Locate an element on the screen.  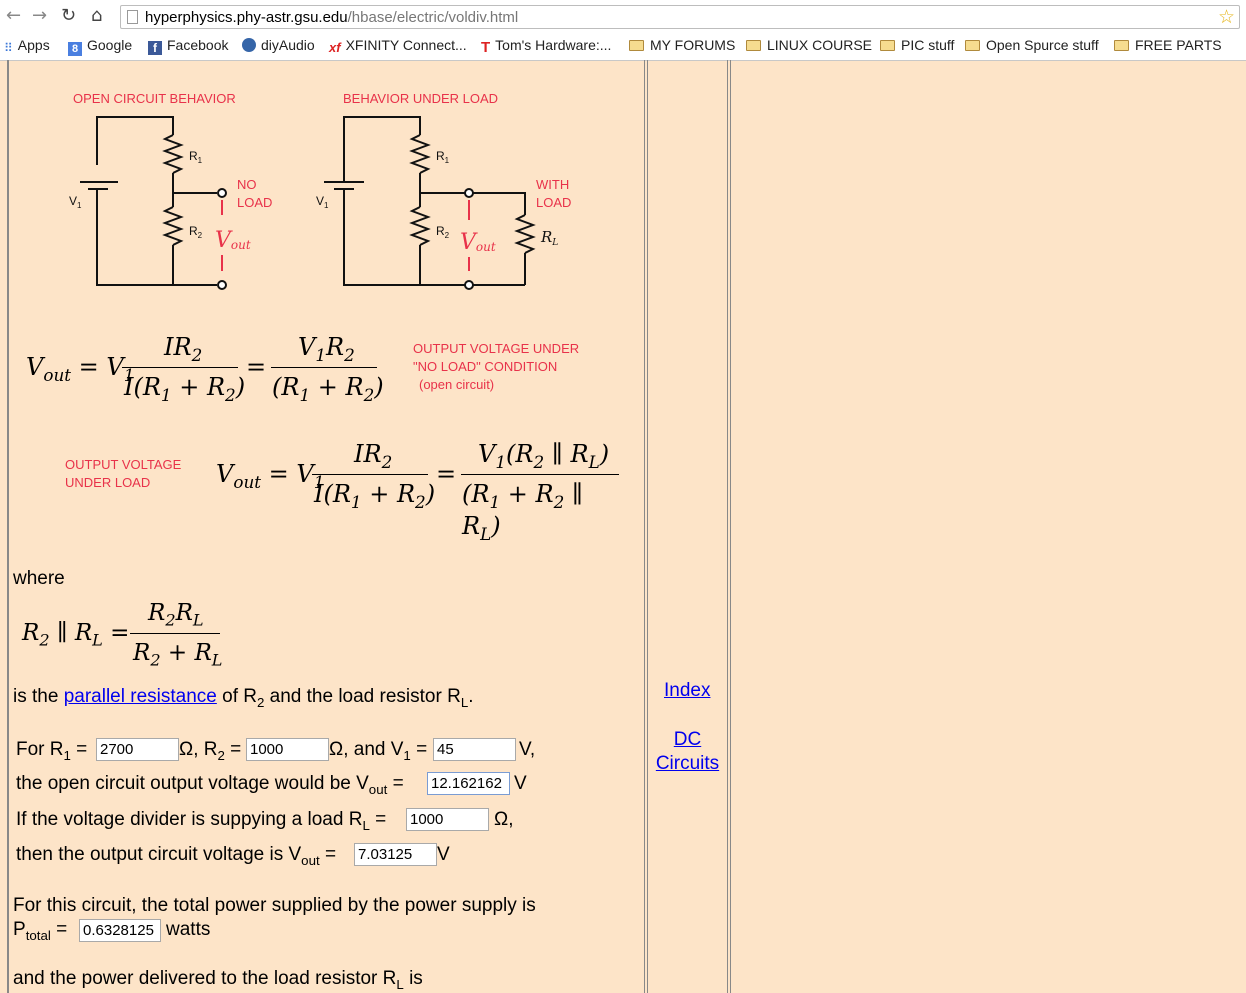
v-unit-label-2: V is located at coordinates (520, 783).